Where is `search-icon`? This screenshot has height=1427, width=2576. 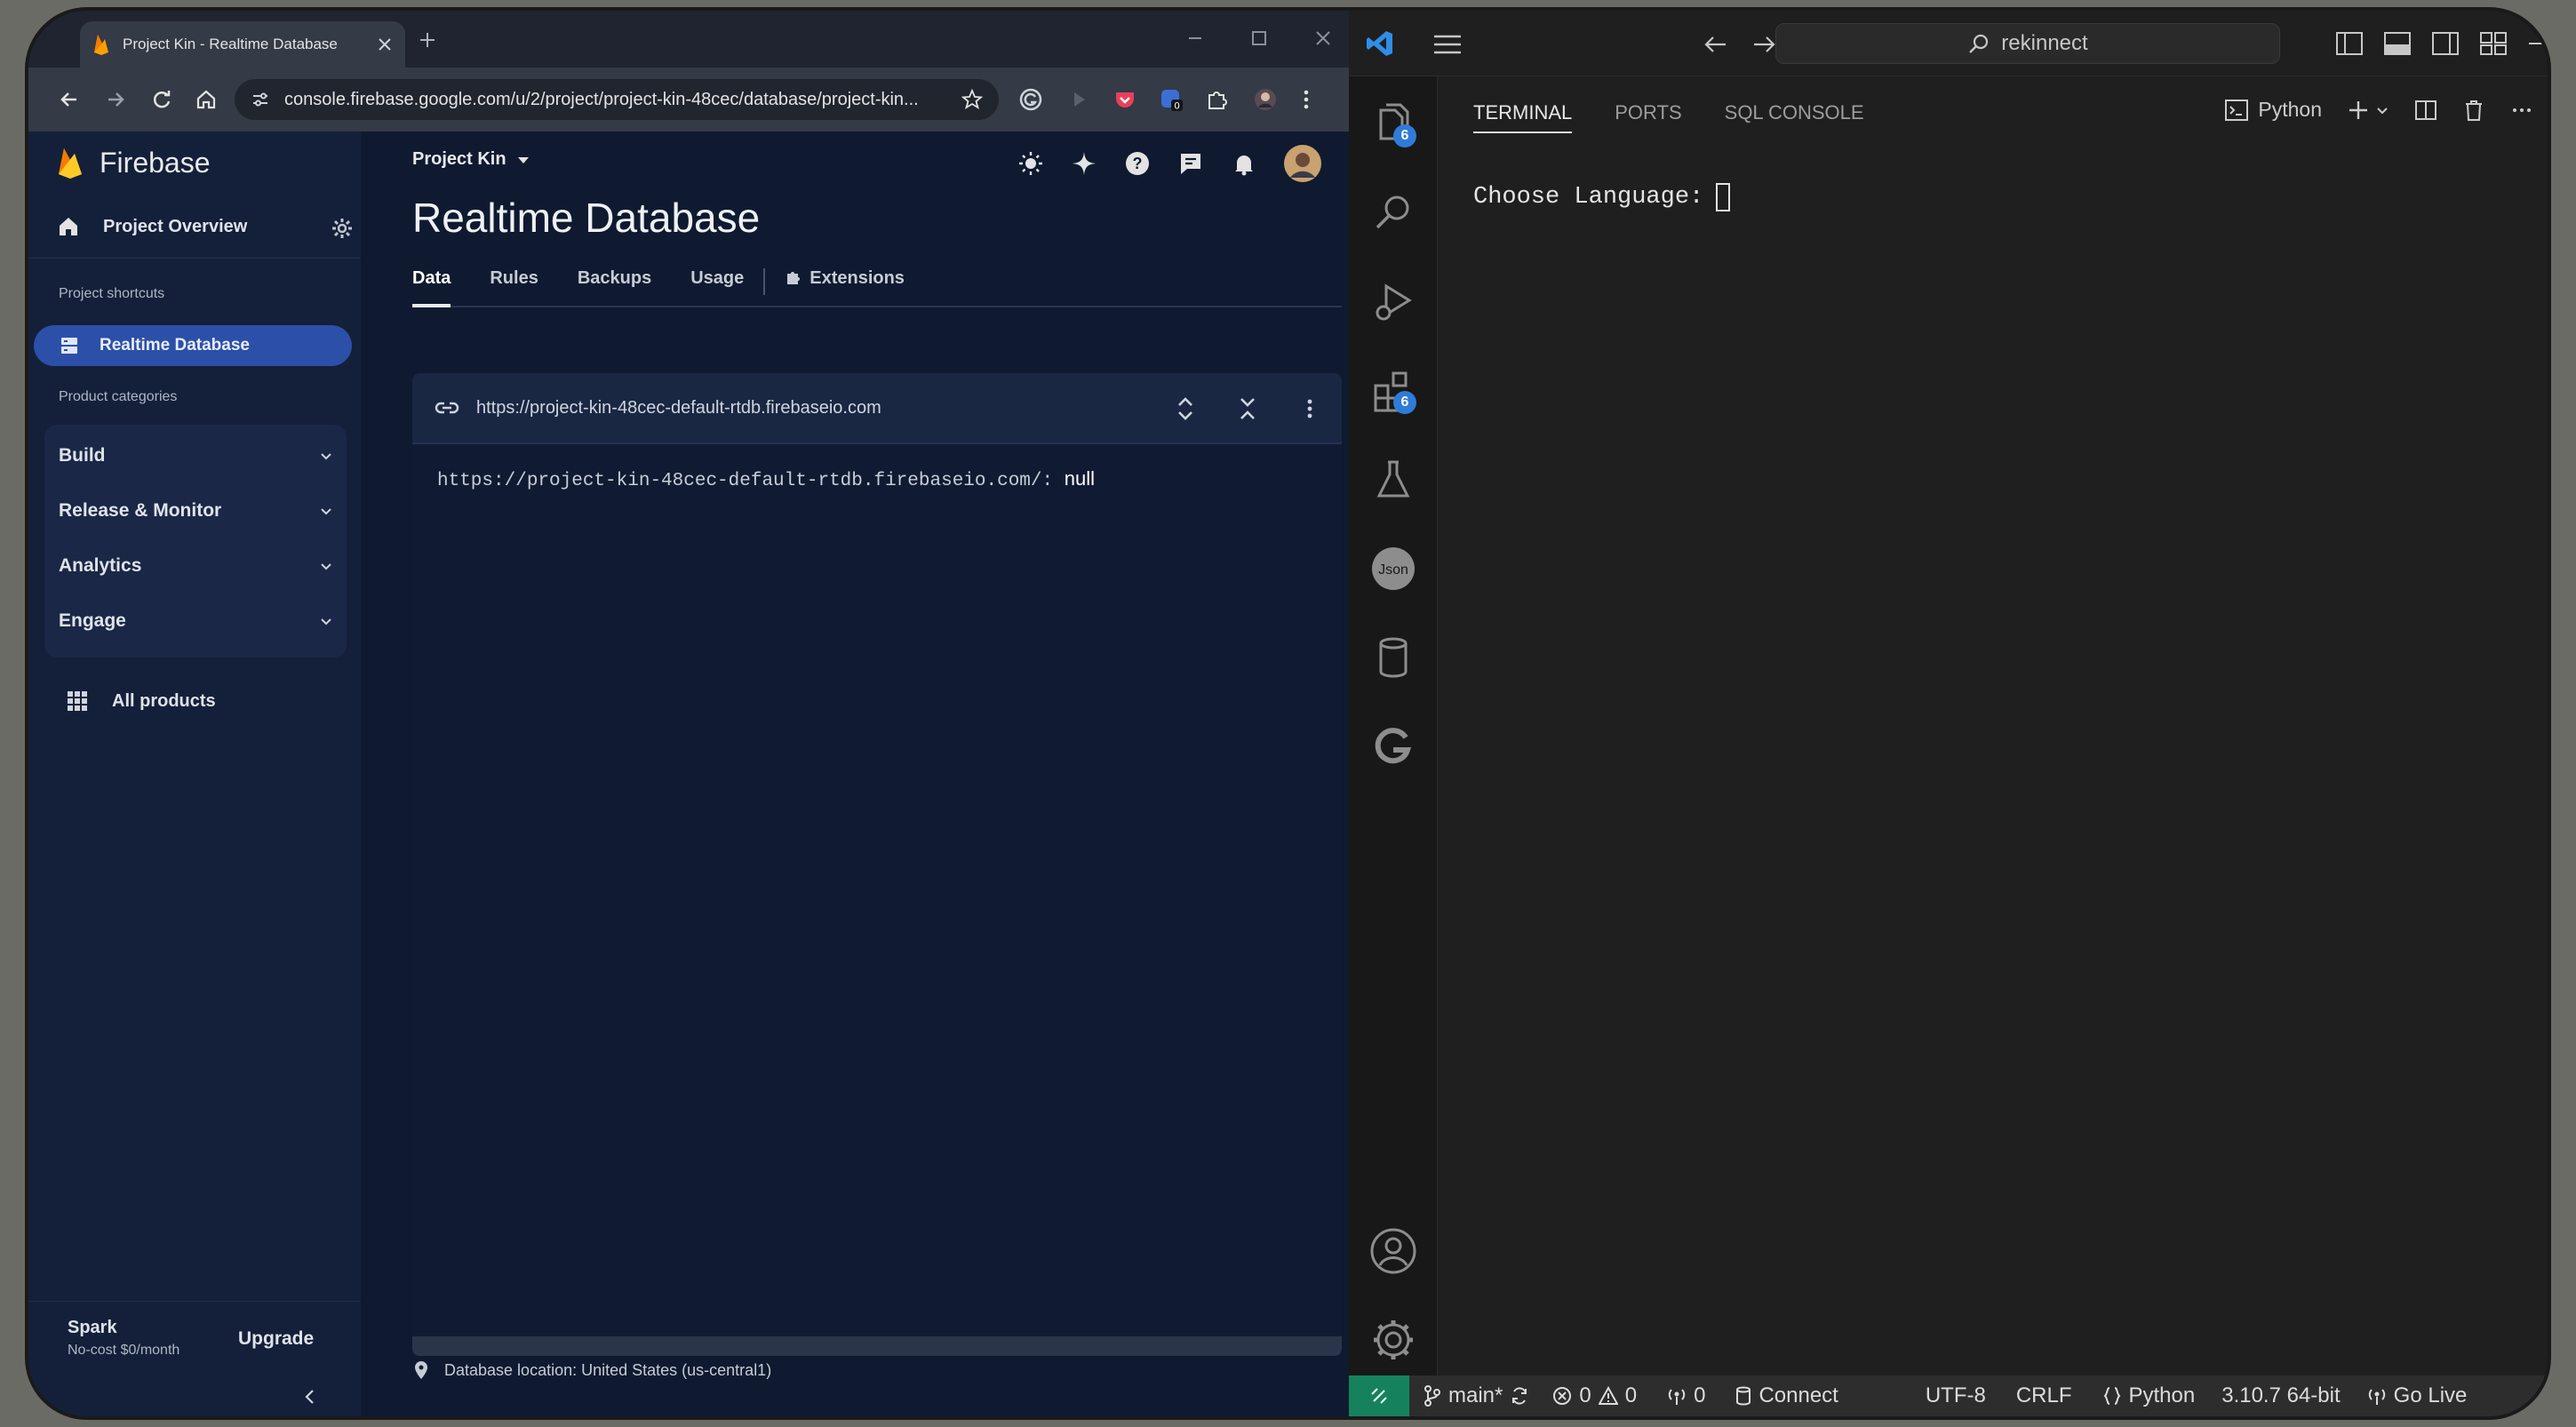 search-icon is located at coordinates (1394, 214).